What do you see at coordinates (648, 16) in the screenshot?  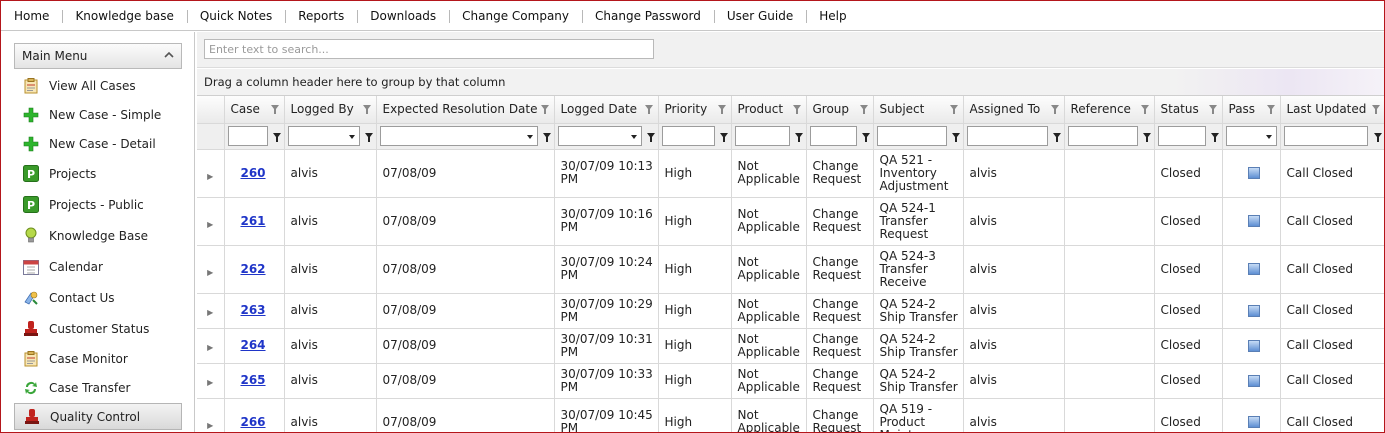 I see `menu-change-password: Change Password` at bounding box center [648, 16].